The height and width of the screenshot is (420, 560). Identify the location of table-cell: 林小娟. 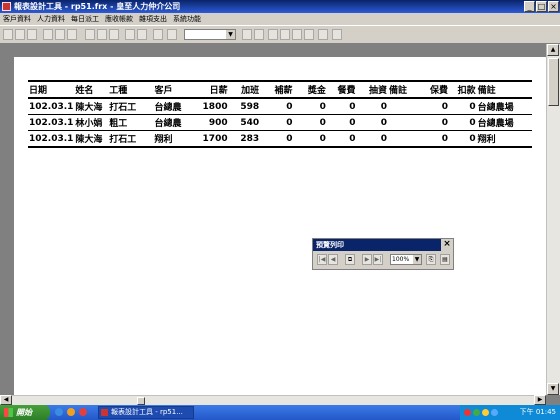
(91, 122).